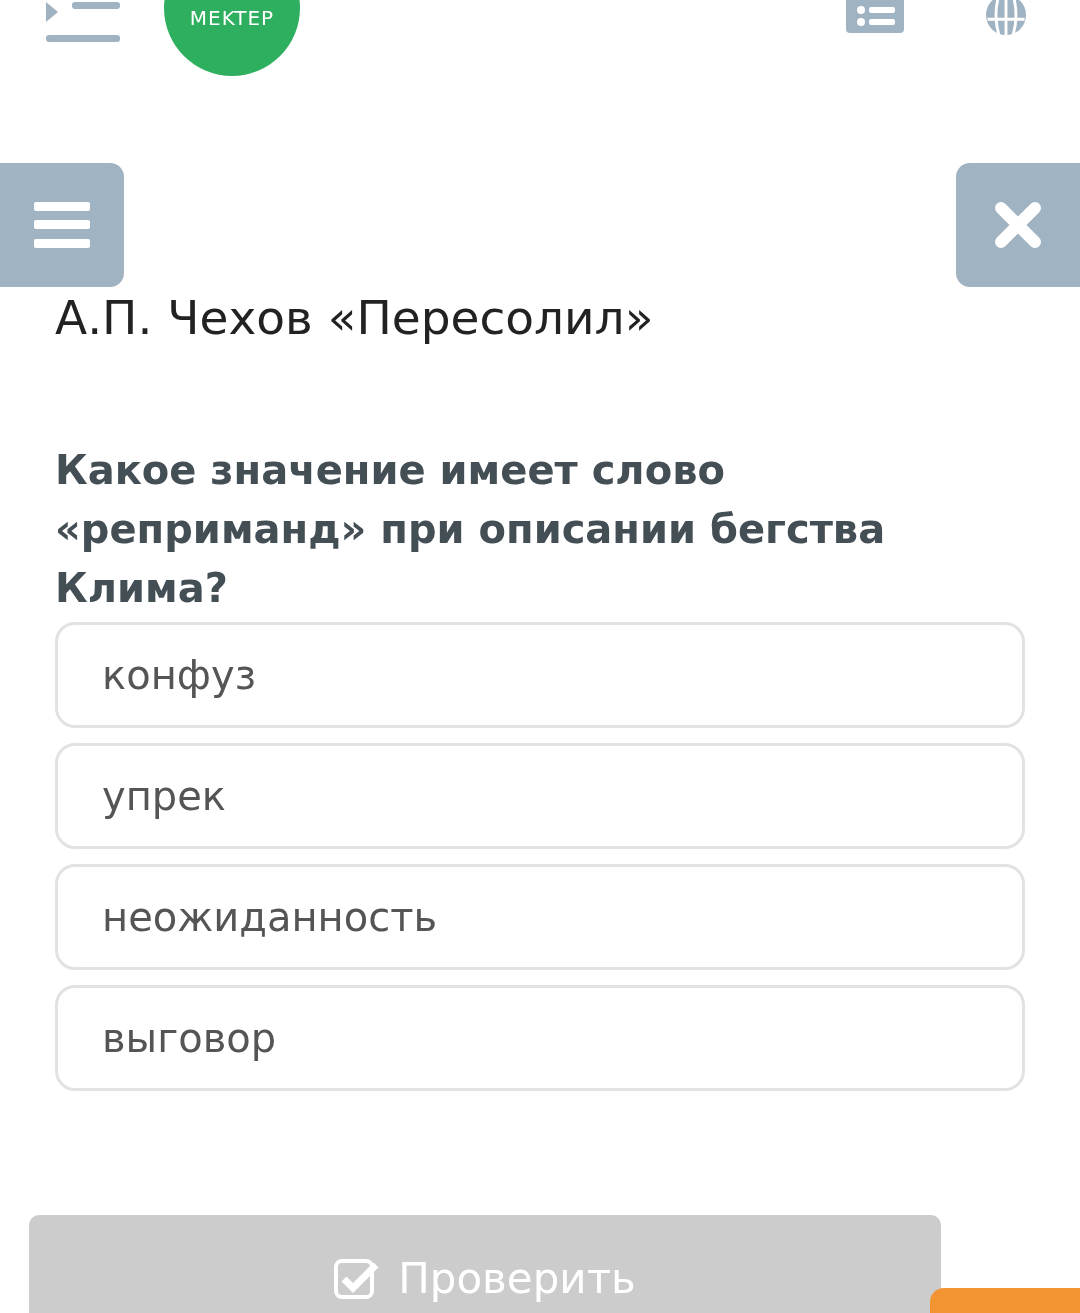 The height and width of the screenshot is (1313, 1080). What do you see at coordinates (540, 917) in the screenshot?
I see `answer-option: неожиданность` at bounding box center [540, 917].